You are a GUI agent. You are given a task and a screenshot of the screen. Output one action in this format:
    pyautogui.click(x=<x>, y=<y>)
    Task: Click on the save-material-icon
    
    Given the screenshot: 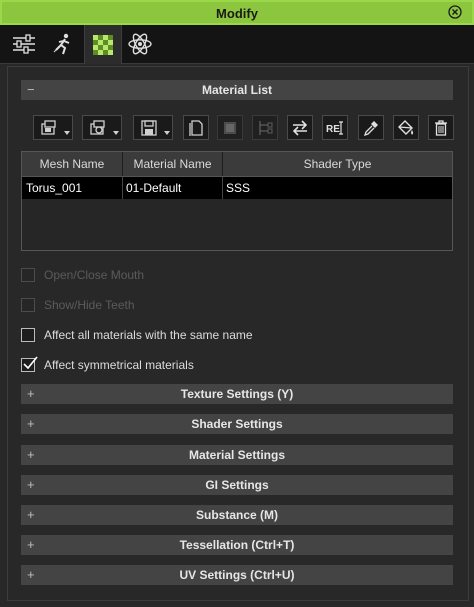 What is the action you would take?
    pyautogui.click(x=149, y=127)
    